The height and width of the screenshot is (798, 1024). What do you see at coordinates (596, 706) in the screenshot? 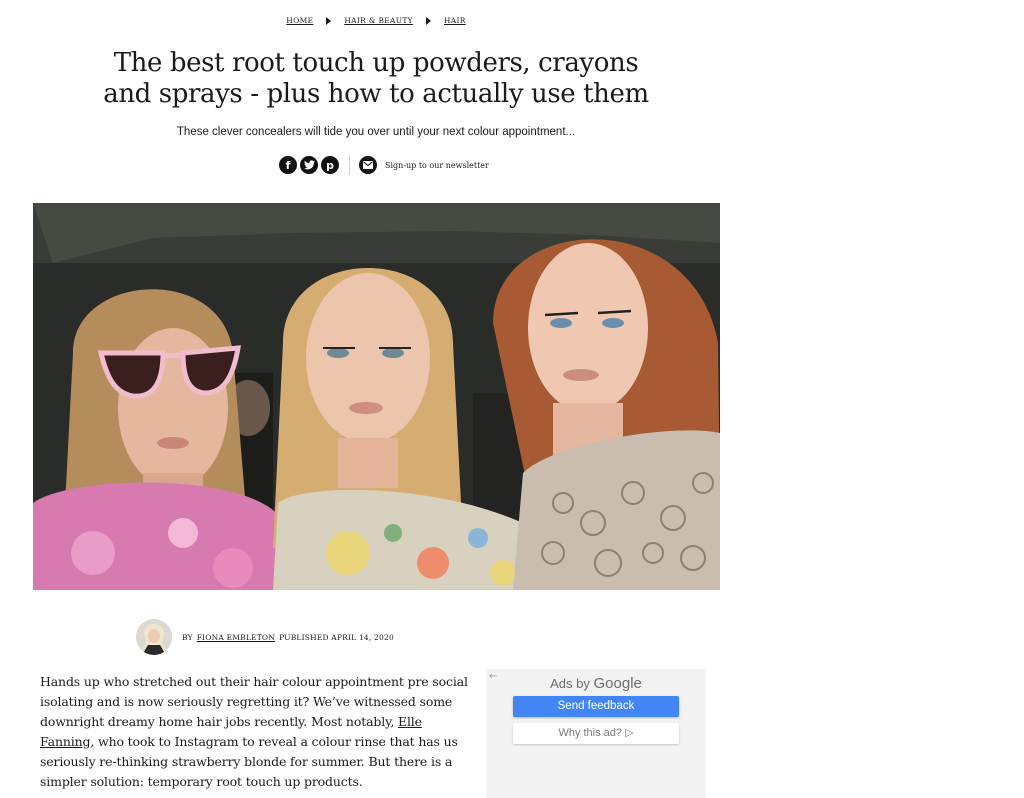
I see `send-feedback-button: Send feedback` at bounding box center [596, 706].